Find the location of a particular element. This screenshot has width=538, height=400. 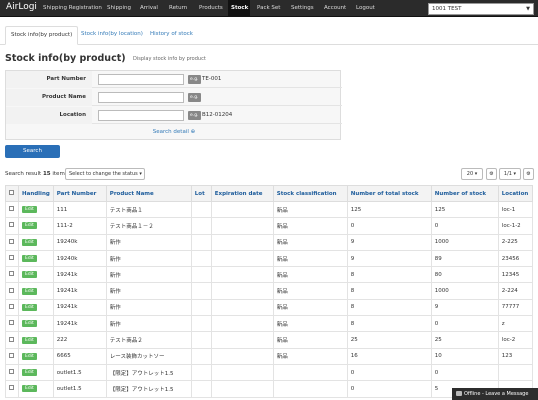

search-result-summary: Search result 15 items is located at coordinates (36, 174).